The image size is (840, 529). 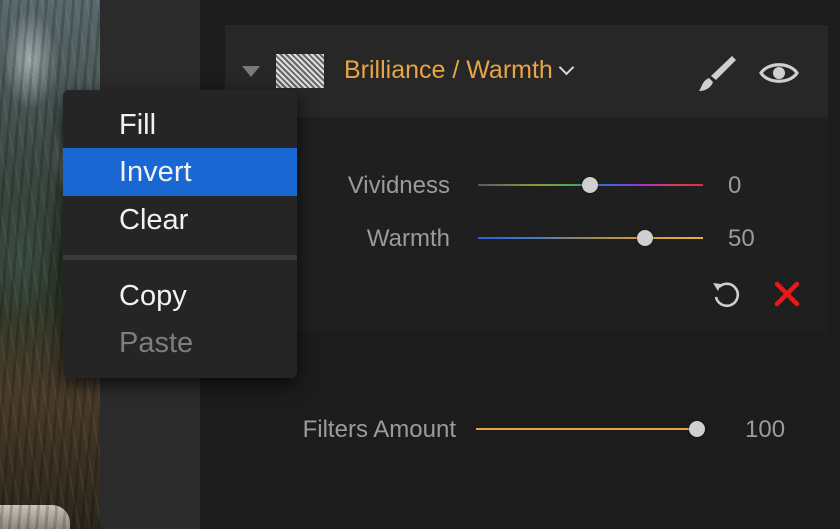 What do you see at coordinates (398, 185) in the screenshot?
I see `vividness-label: Vividness` at bounding box center [398, 185].